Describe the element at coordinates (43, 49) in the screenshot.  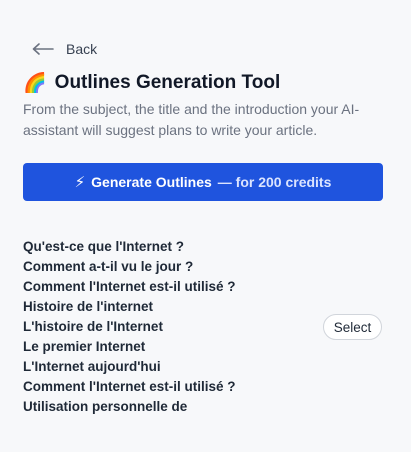
I see `arrow-left-icon` at that location.